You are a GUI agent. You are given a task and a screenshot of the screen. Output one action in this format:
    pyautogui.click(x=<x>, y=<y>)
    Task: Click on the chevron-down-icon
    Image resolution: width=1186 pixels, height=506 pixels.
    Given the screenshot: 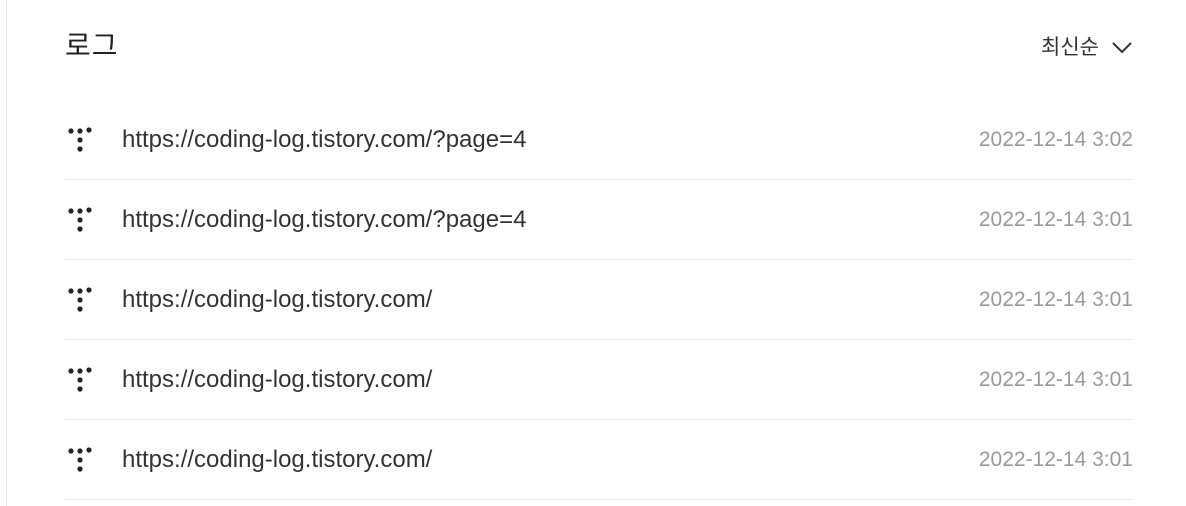 What is the action you would take?
    pyautogui.click(x=1122, y=47)
    